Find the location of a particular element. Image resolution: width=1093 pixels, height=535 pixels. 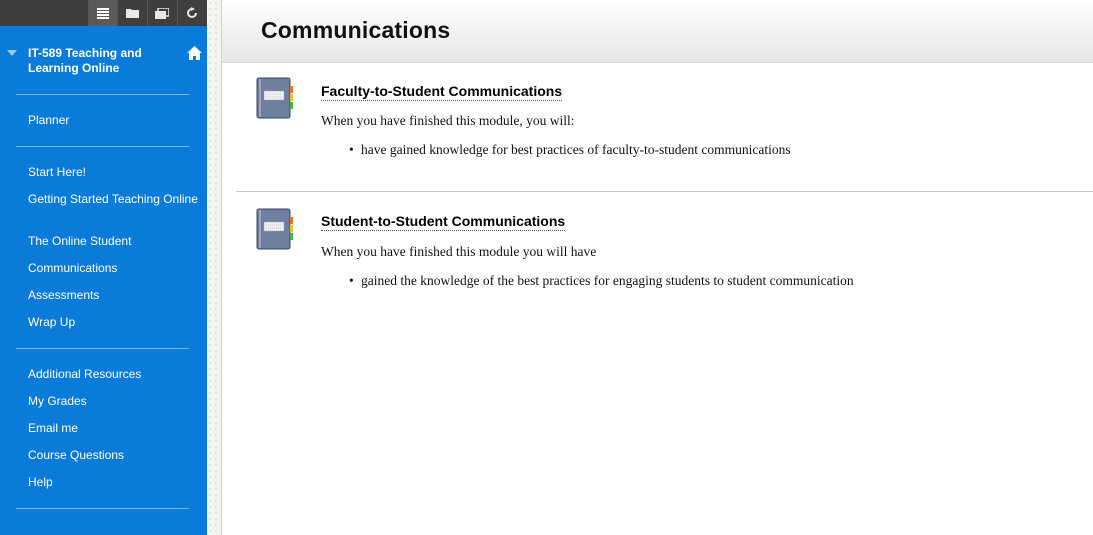

page-title: Communications is located at coordinates (356, 30).